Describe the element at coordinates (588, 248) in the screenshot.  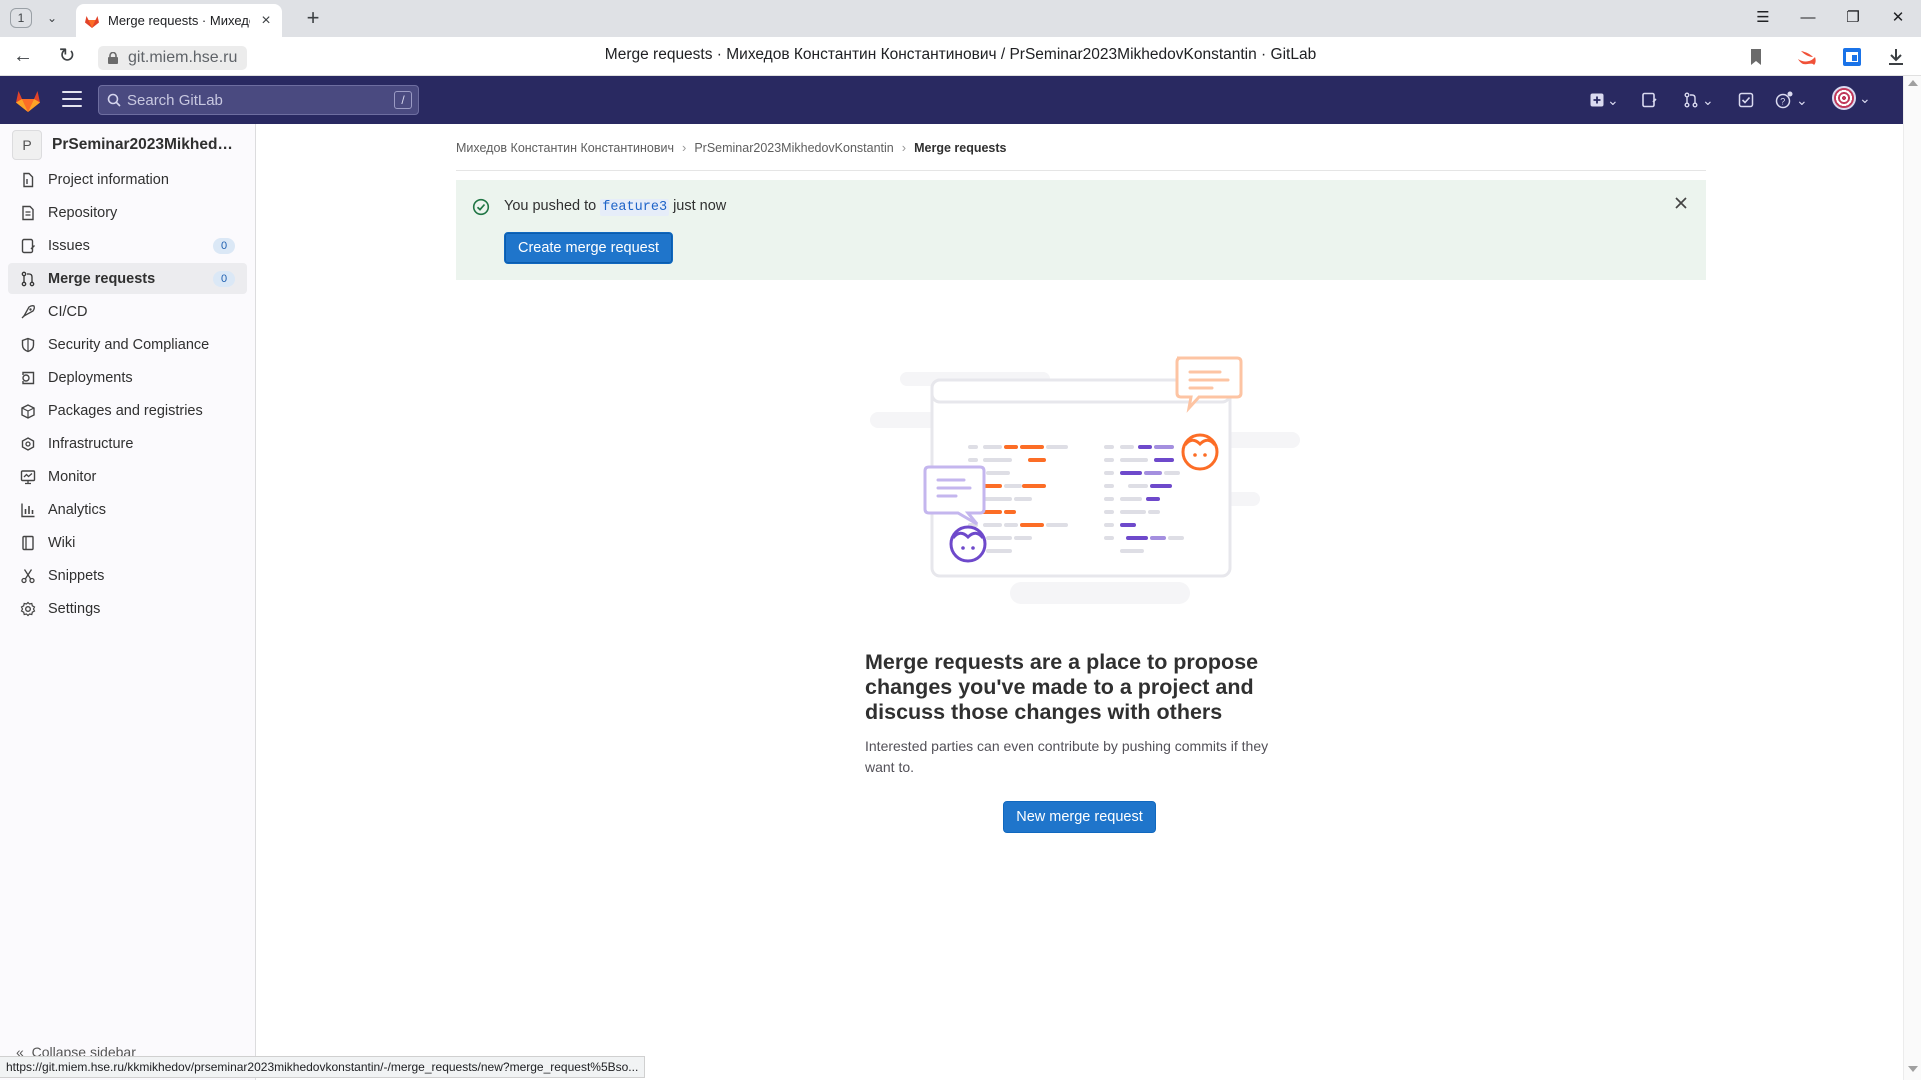
I see `create-merge-request-button: Create merge request` at that location.